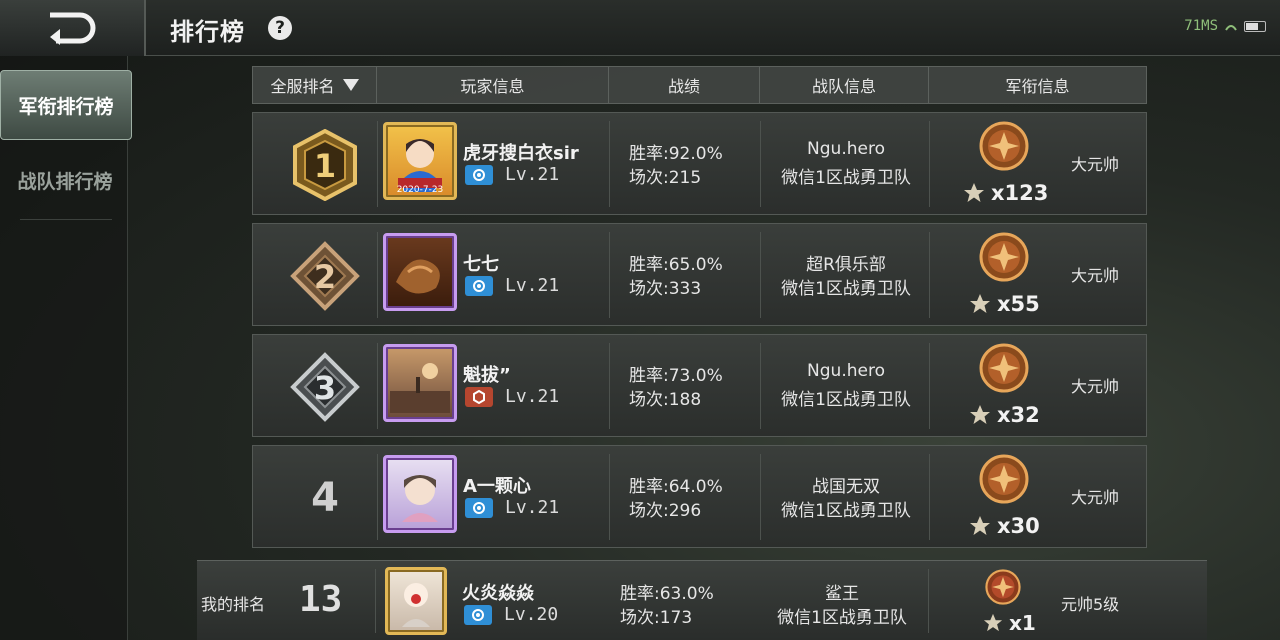  What do you see at coordinates (665, 400) in the screenshot?
I see `match-count: 场次:188` at bounding box center [665, 400].